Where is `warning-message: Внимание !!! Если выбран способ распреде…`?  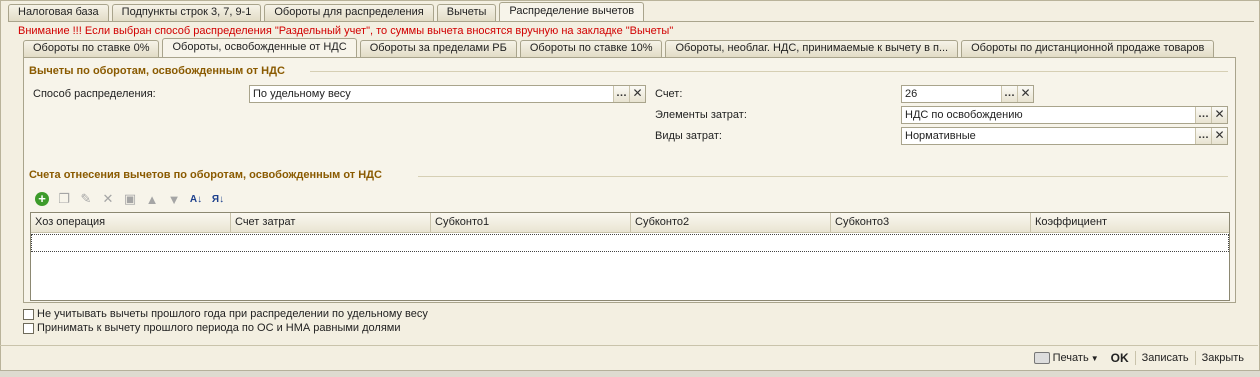 warning-message: Внимание !!! Если выбран способ распреде… is located at coordinates (346, 31).